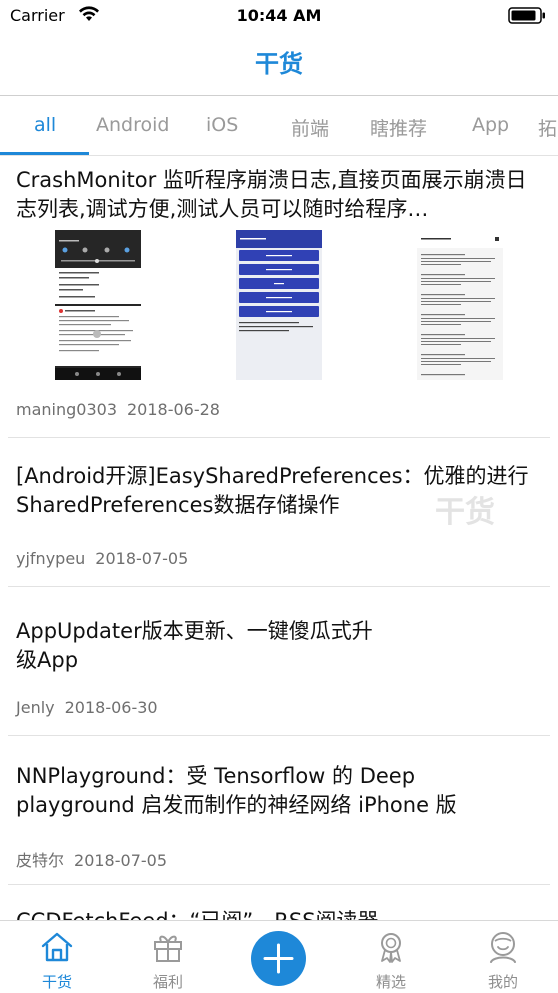 This screenshot has height=993, width=558. Describe the element at coordinates (490, 125) in the screenshot. I see `tab-app: App` at that location.